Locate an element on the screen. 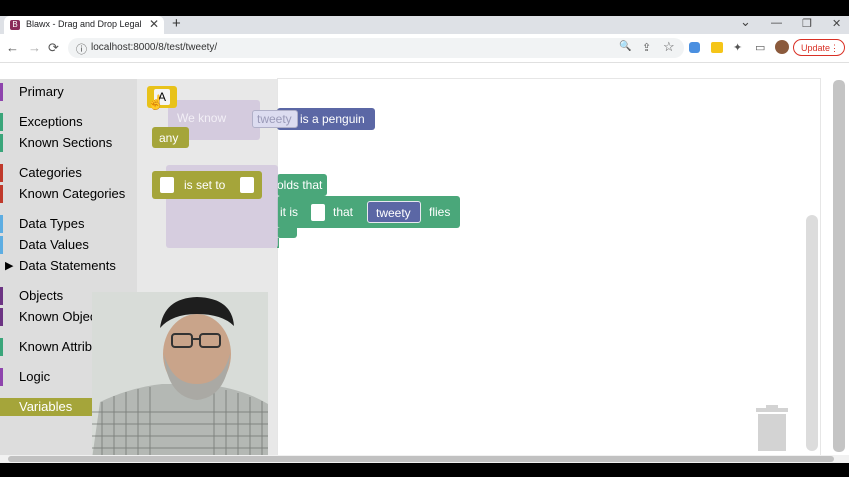 The width and height of the screenshot is (849, 477). update-button: Update ⋮ is located at coordinates (819, 47).